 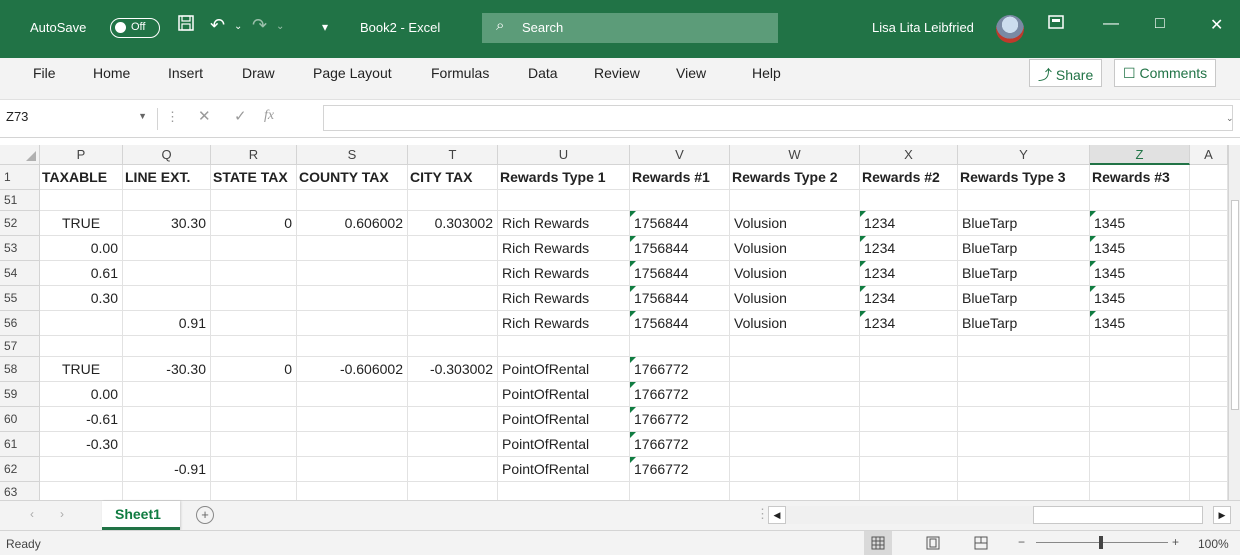 I want to click on column-header-x: X, so click(x=909, y=155).